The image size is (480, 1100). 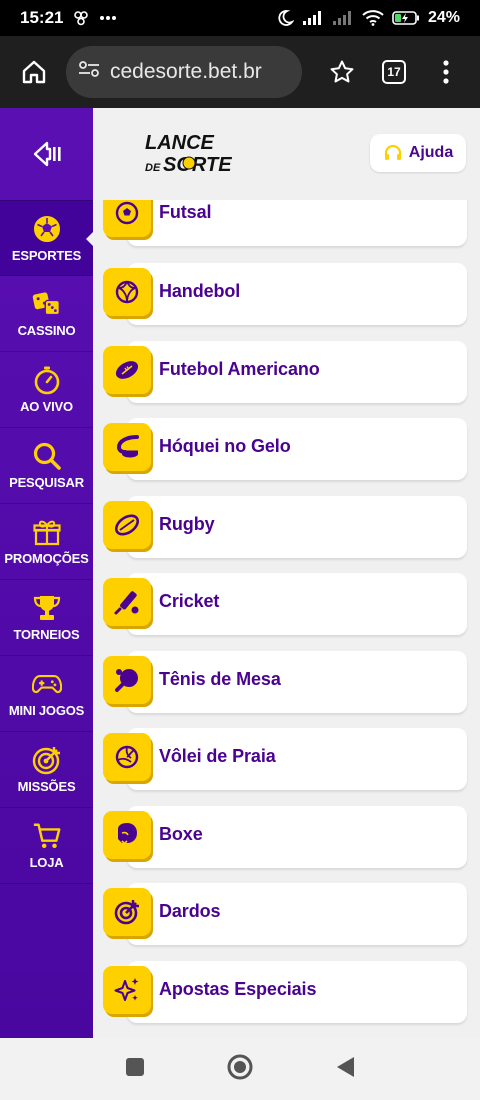 I want to click on signal-icon, so click(x=313, y=18).